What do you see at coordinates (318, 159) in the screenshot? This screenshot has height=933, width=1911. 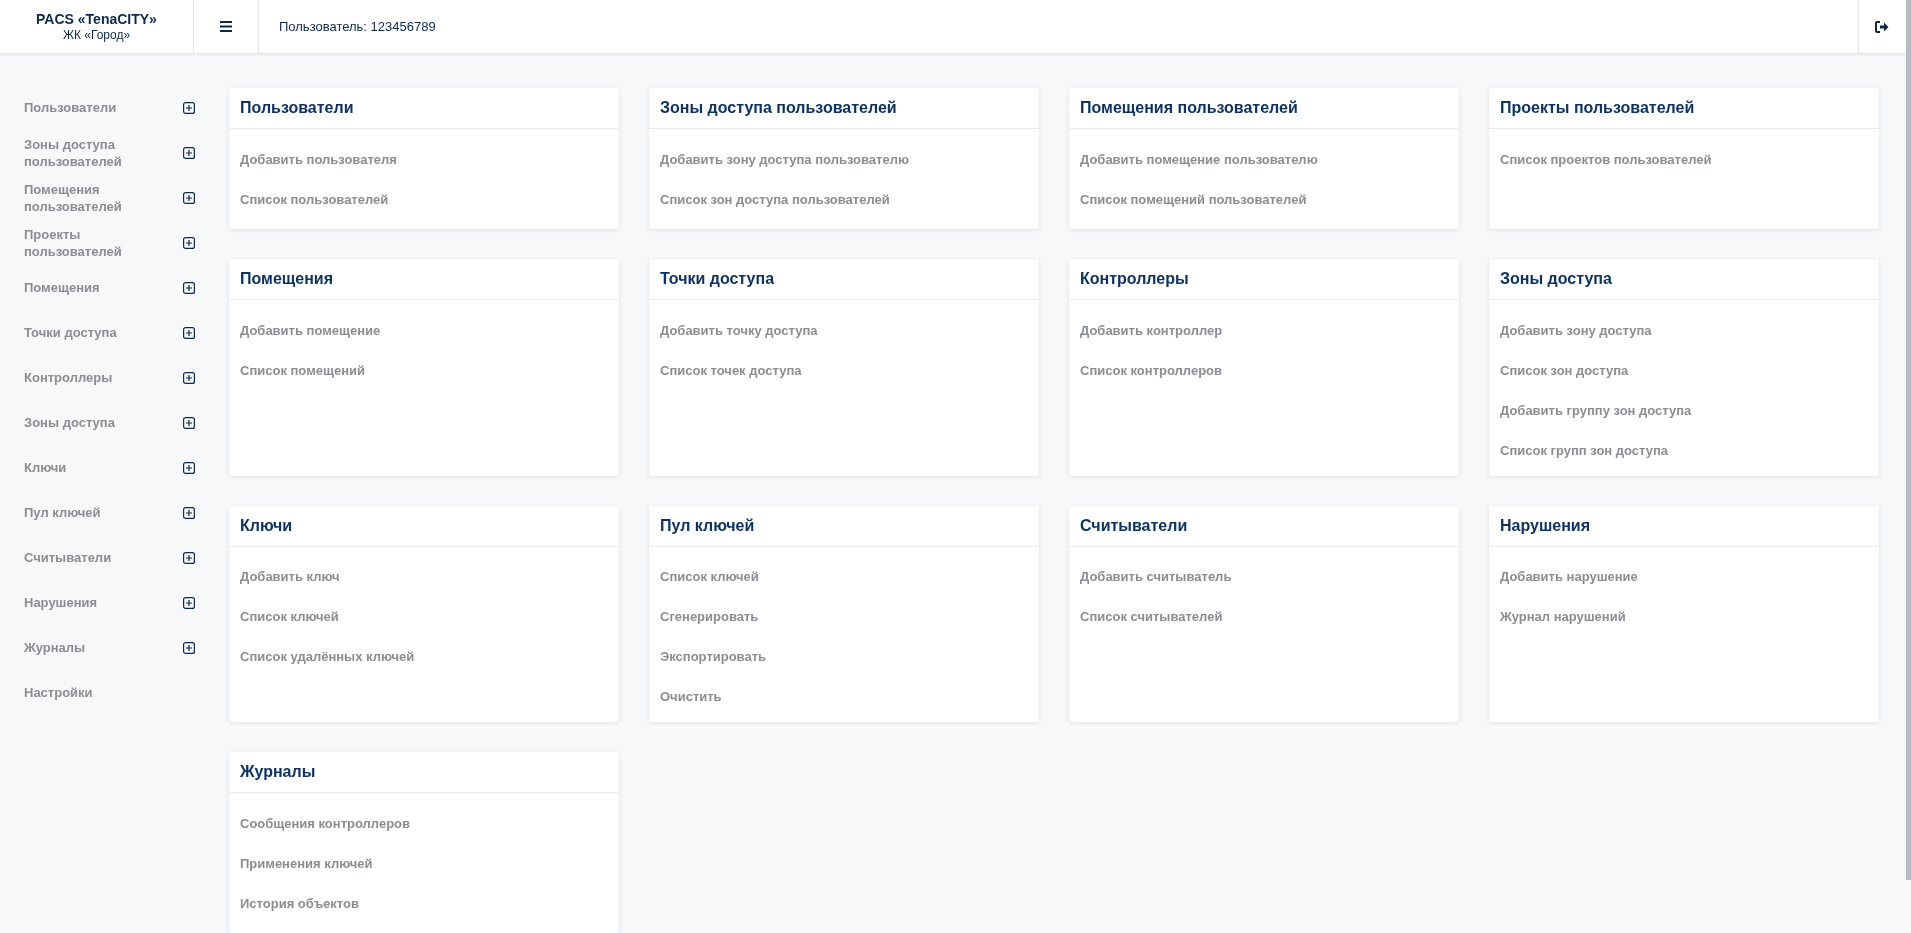 I see `card-link: Добавить пользователя` at bounding box center [318, 159].